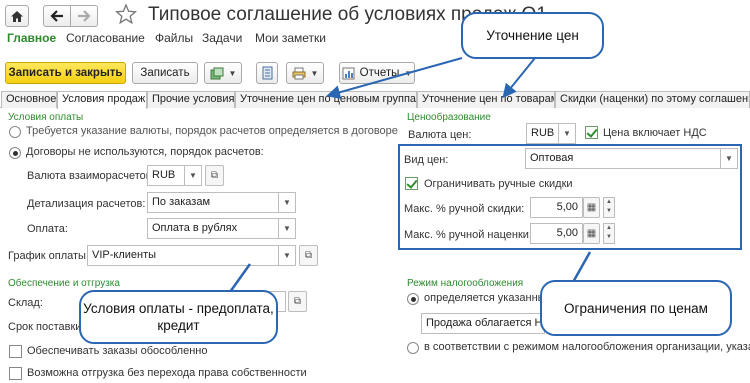  Describe the element at coordinates (570, 197) in the screenshot. I see `price-limits-highlight` at that location.